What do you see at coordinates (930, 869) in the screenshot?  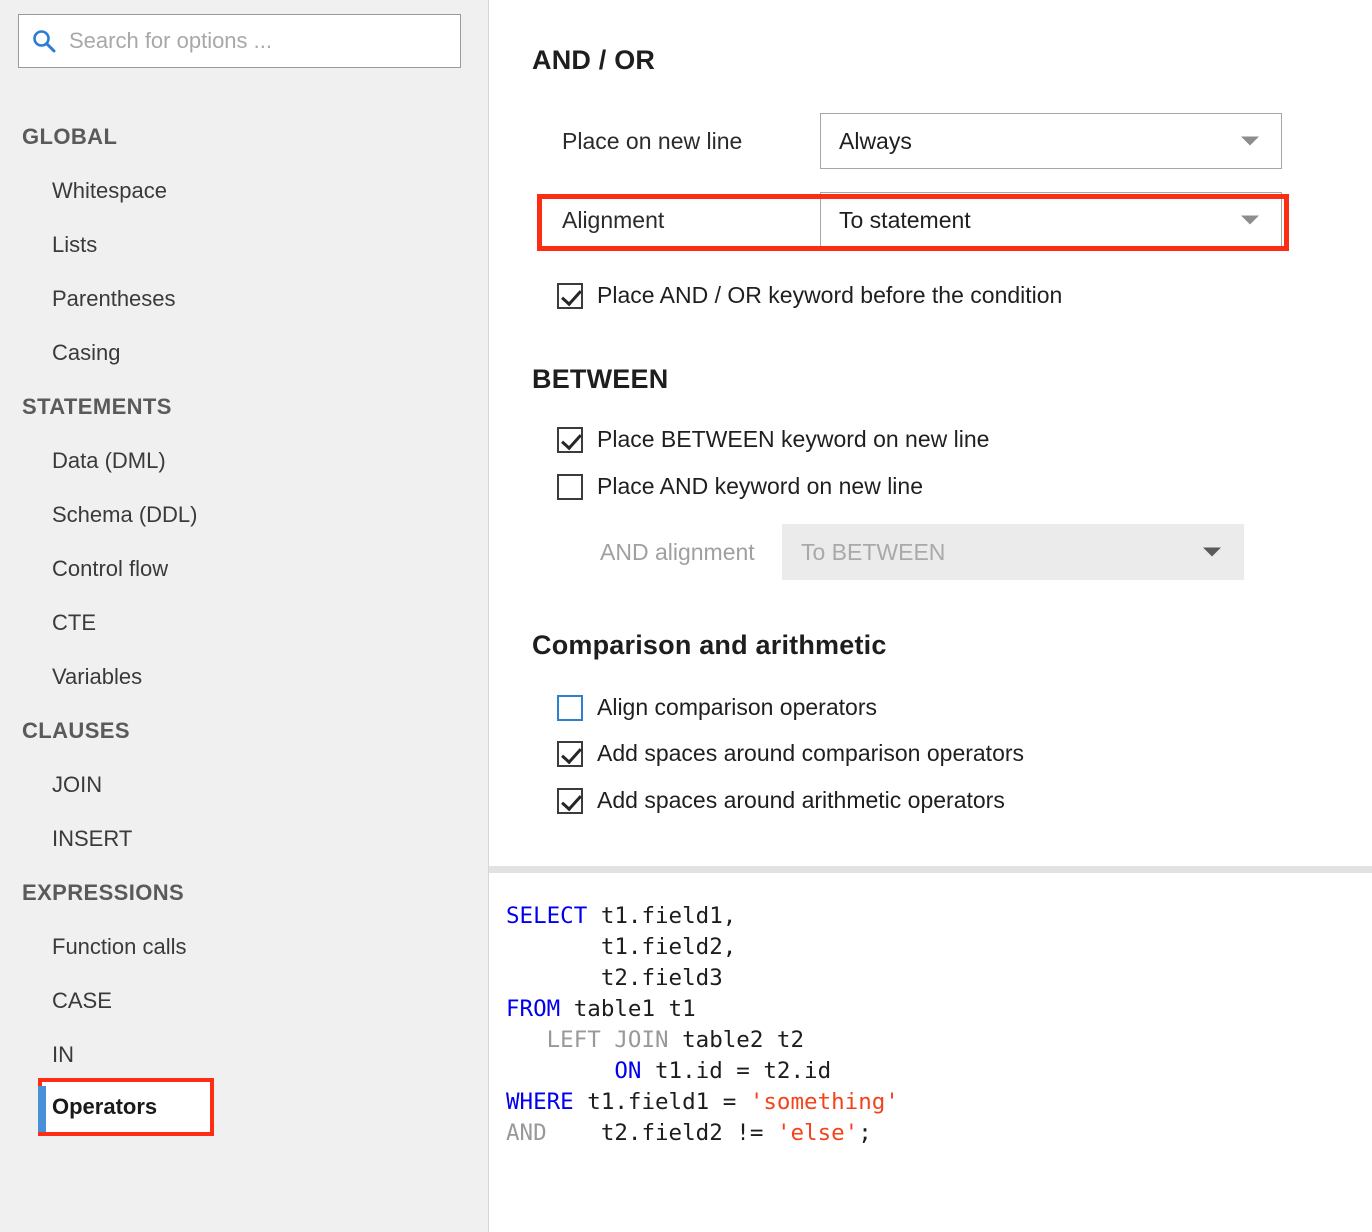 I see `preview-divider` at bounding box center [930, 869].